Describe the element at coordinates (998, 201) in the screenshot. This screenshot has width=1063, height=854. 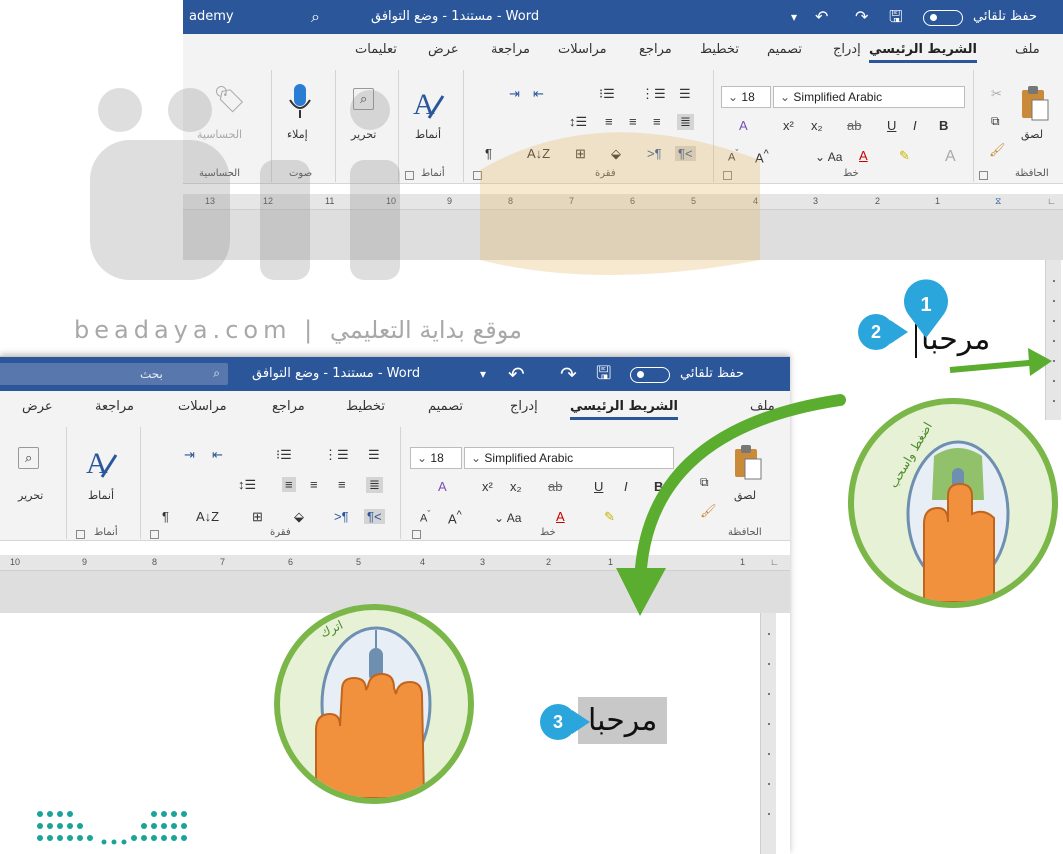
I see `indent-marker-icon: ⧖` at that location.